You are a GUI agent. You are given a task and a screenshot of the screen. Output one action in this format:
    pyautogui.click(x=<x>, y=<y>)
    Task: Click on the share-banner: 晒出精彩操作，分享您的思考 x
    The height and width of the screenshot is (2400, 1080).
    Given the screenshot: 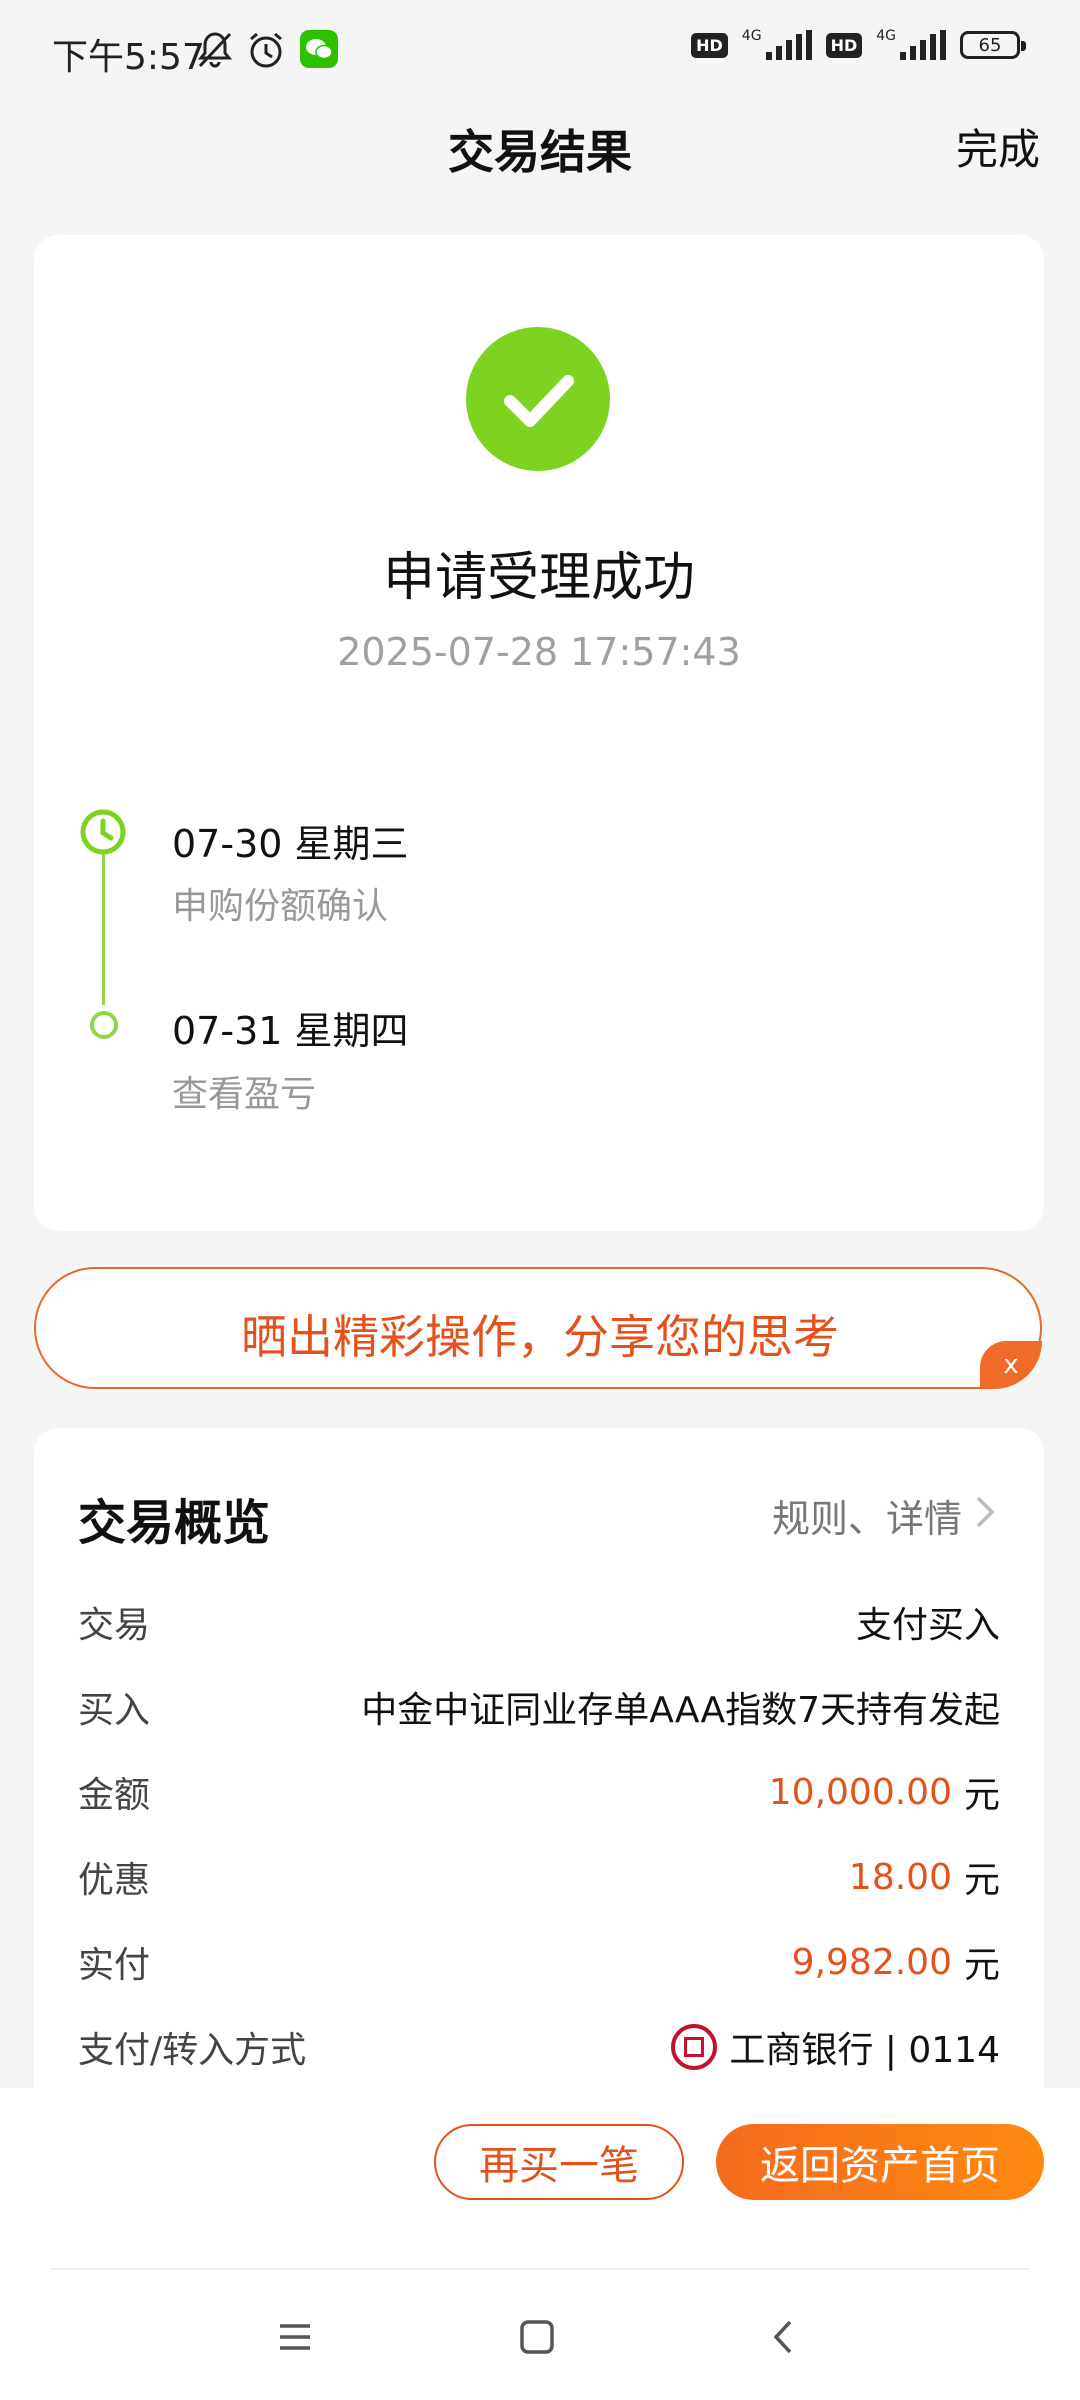 What is the action you would take?
    pyautogui.click(x=538, y=1328)
    